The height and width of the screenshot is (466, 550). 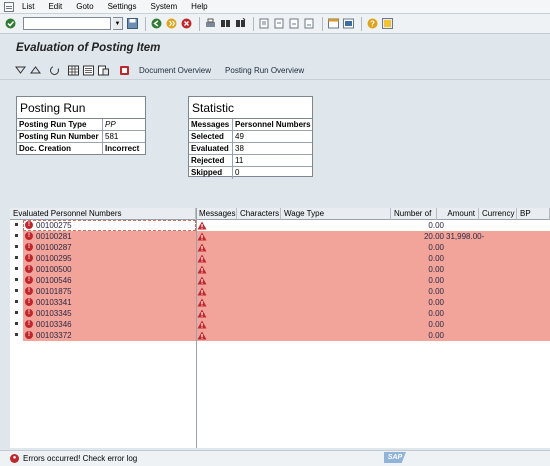 I want to click on list-view-icon, so click(x=88, y=71).